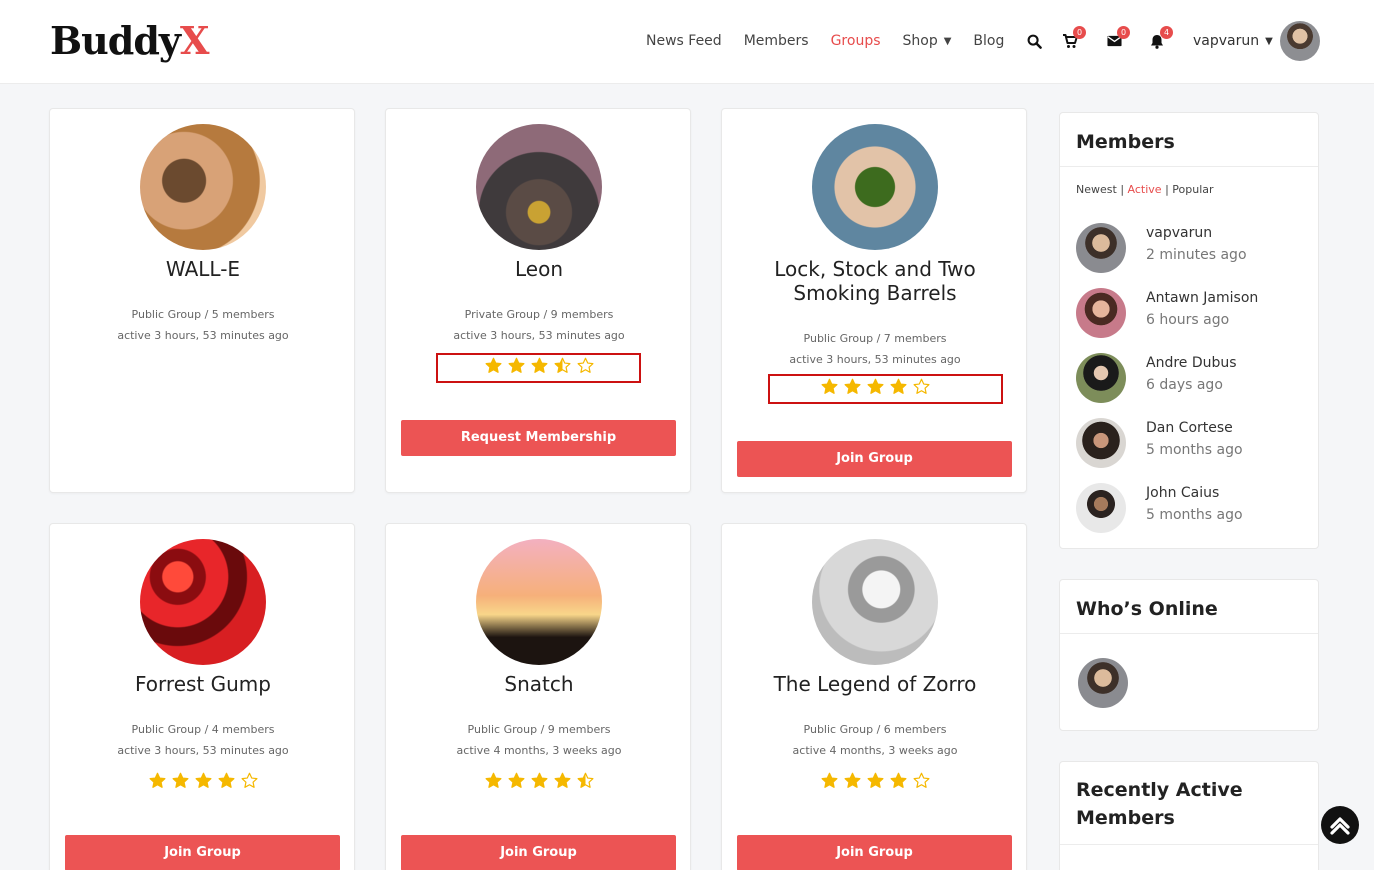 This screenshot has height=870, width=1374. Describe the element at coordinates (1300, 41) in the screenshot. I see `user-avatar` at that location.